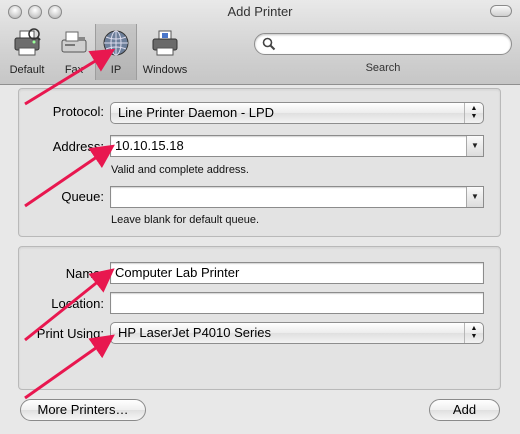  What do you see at coordinates (149, 145) in the screenshot?
I see `address-input: 10.10.15.18` at bounding box center [149, 145].